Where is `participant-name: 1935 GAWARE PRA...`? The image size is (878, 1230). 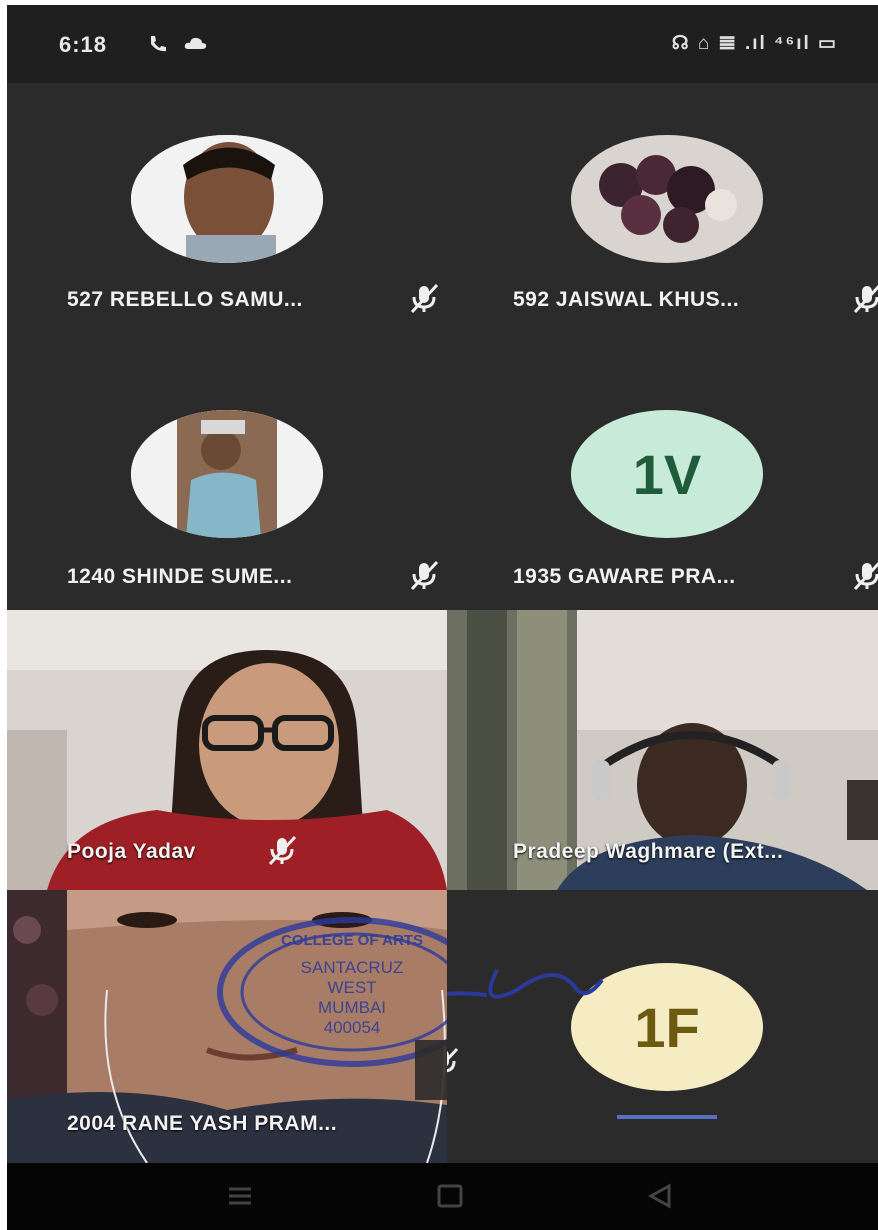
participant-name: 1935 GAWARE PRA... is located at coordinates (624, 576).